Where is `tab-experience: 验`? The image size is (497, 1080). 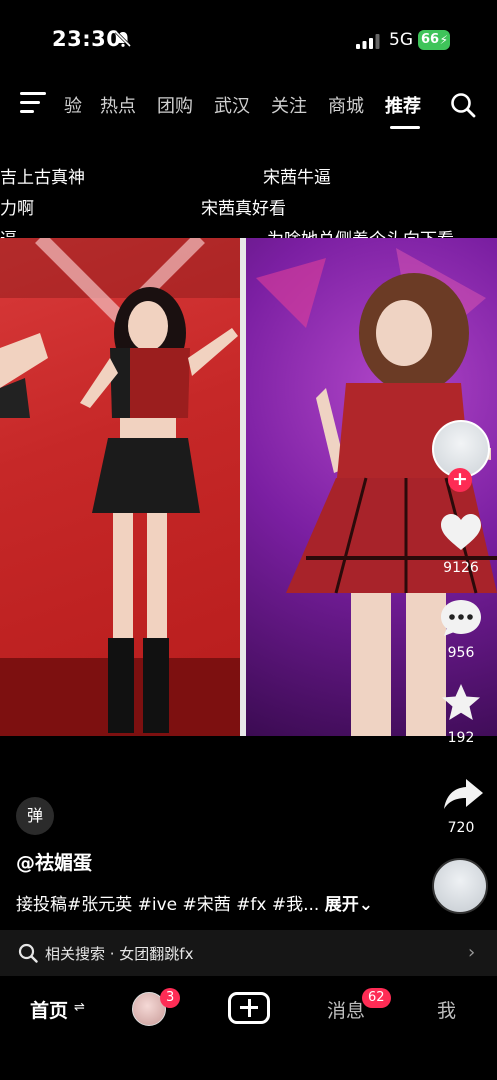
tab-experience: 验 is located at coordinates (73, 105).